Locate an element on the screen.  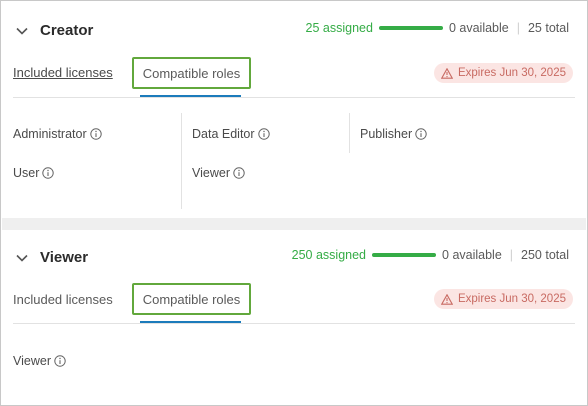
creator-header-toggle: Creator is located at coordinates (53, 30).